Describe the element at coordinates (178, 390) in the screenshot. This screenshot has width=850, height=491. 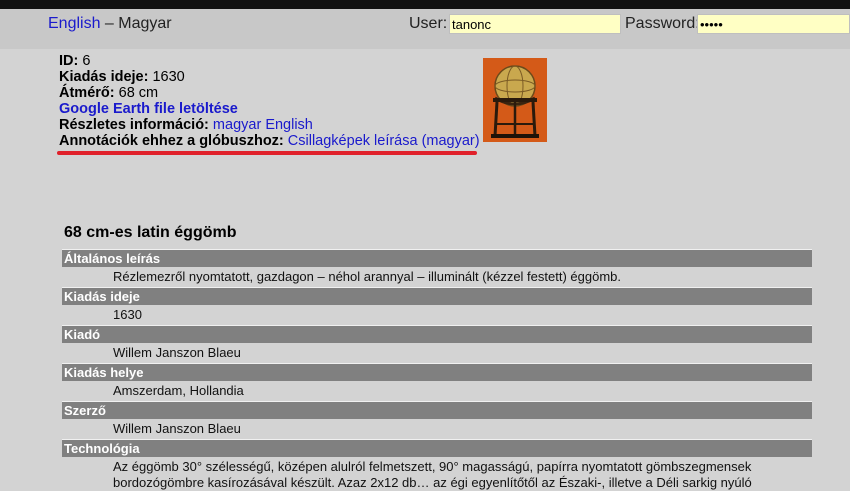
I see `section-place-body: Amszerdam, Hollandia` at that location.